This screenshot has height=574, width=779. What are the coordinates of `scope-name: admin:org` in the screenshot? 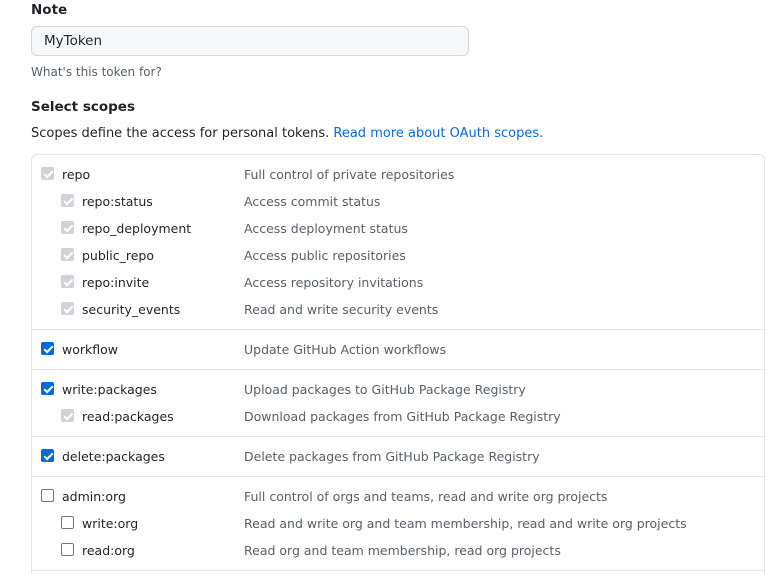 It's located at (94, 496).